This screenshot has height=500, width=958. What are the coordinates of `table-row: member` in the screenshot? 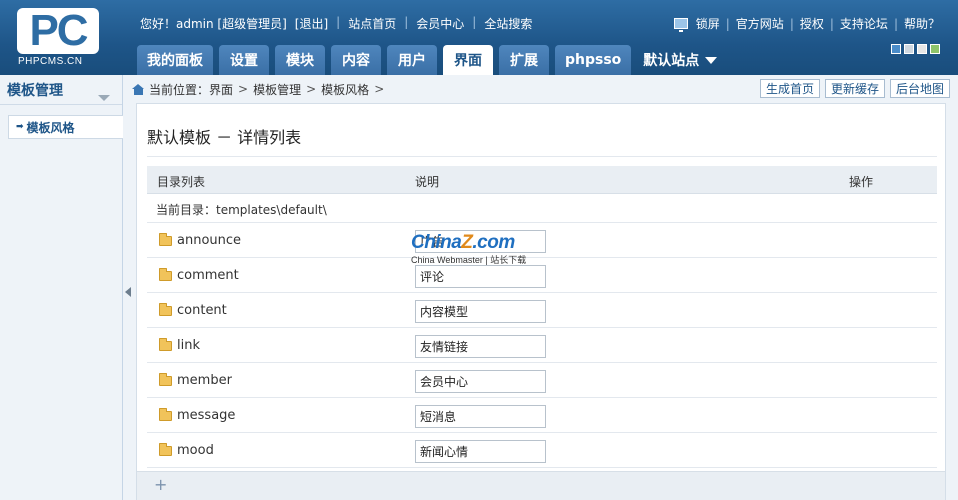 It's located at (542, 380).